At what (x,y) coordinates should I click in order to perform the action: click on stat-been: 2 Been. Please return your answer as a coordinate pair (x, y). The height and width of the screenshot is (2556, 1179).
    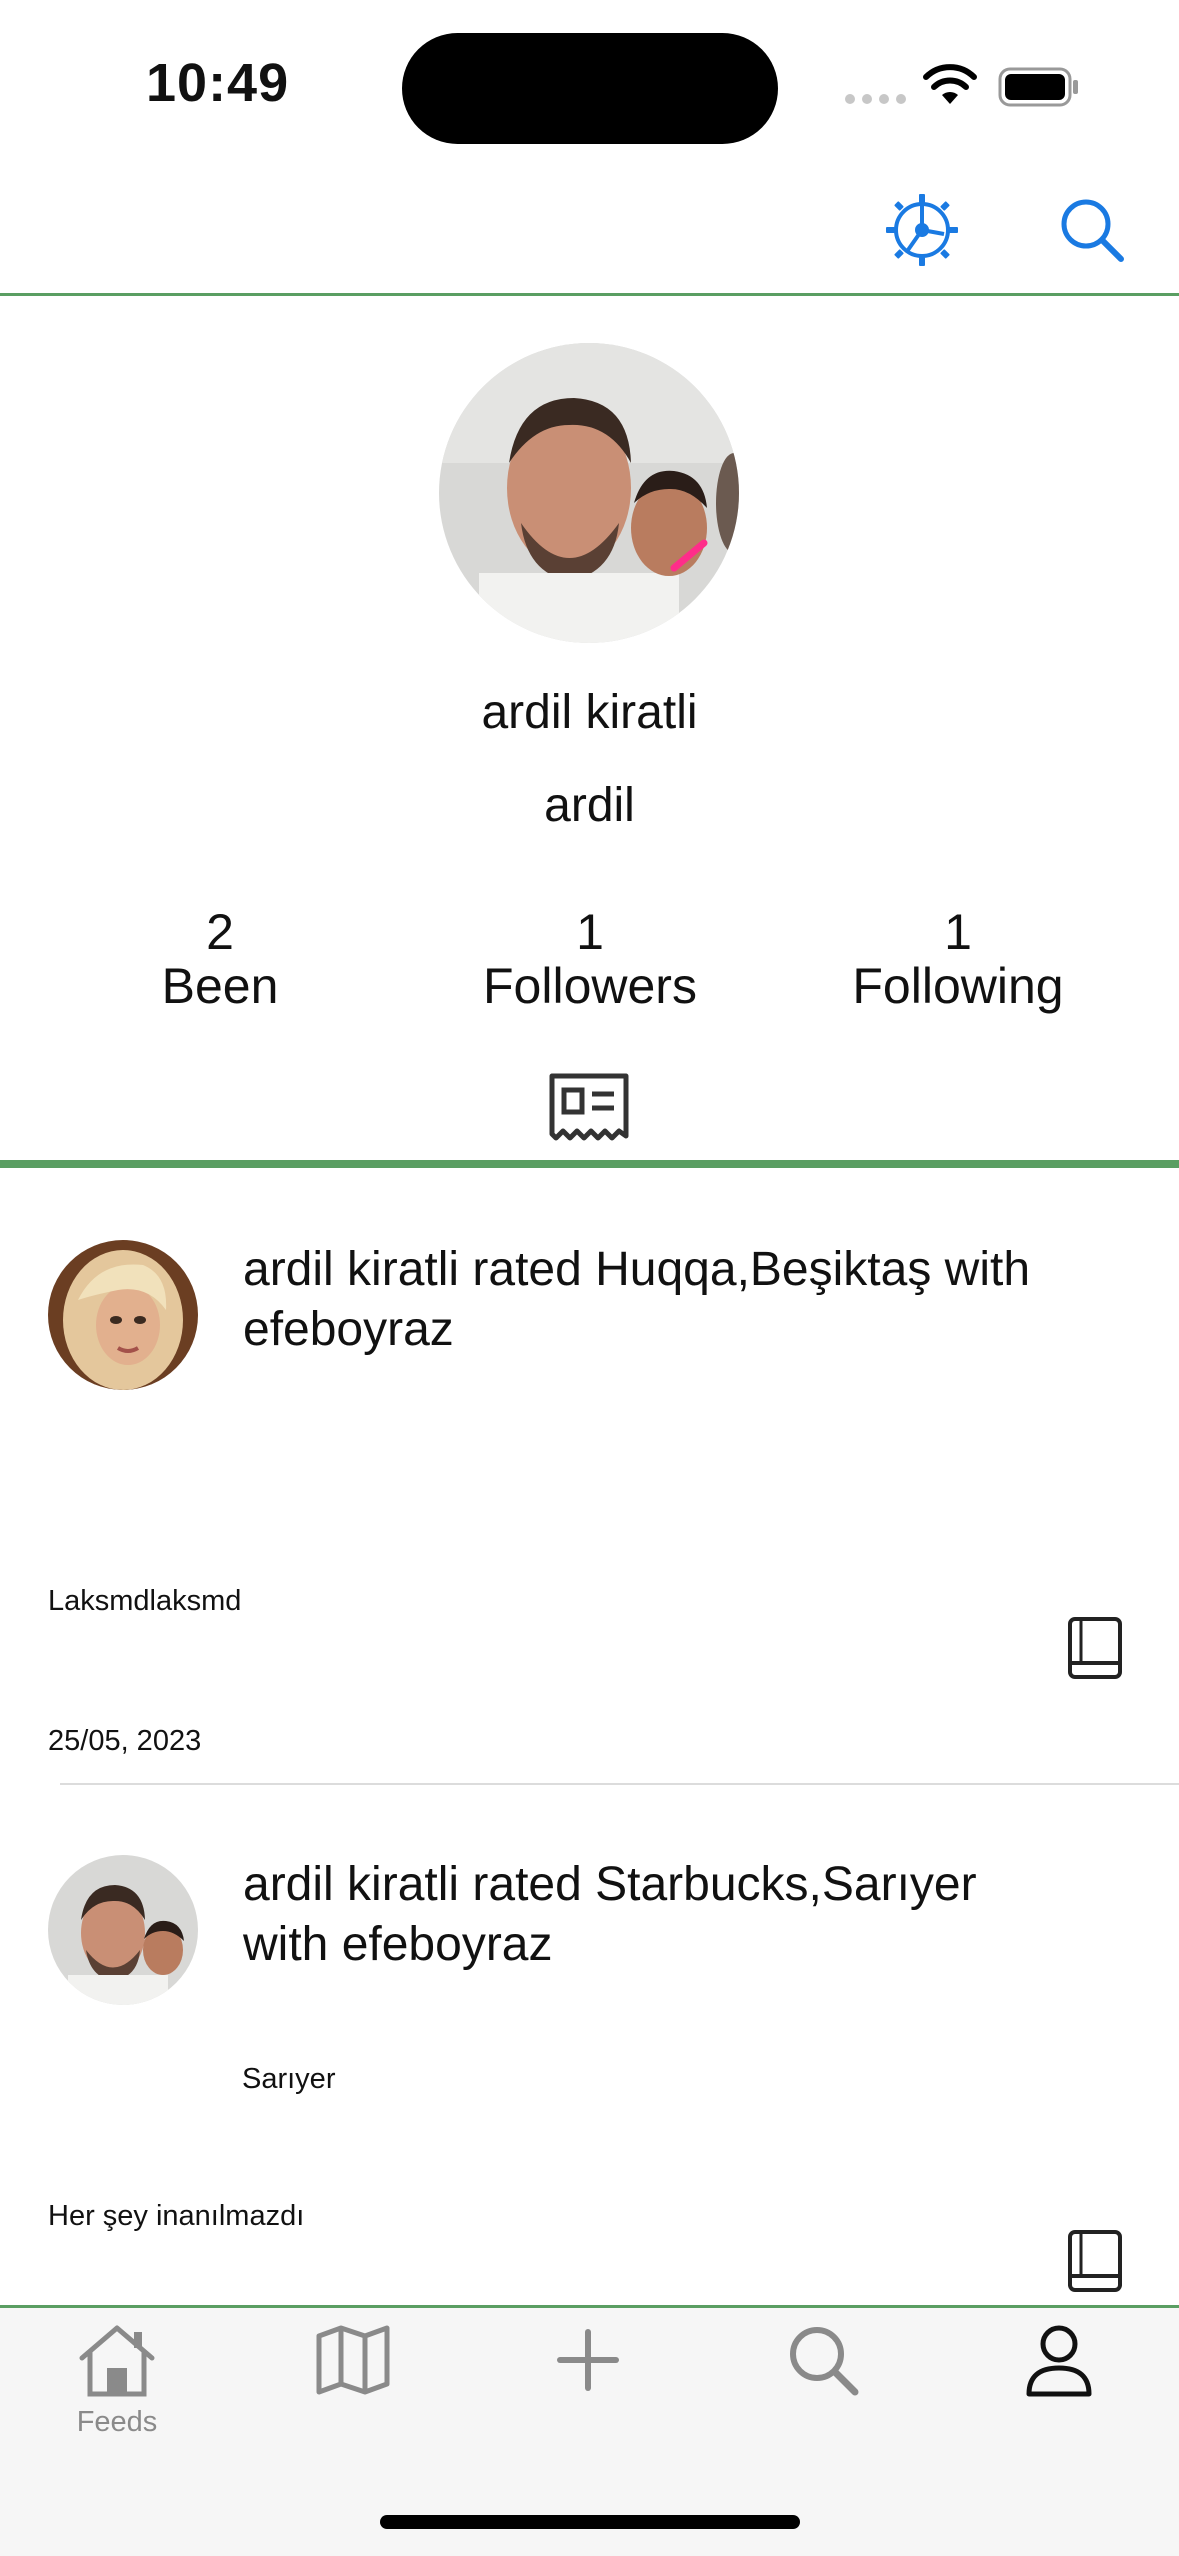
    Looking at the image, I should click on (220, 959).